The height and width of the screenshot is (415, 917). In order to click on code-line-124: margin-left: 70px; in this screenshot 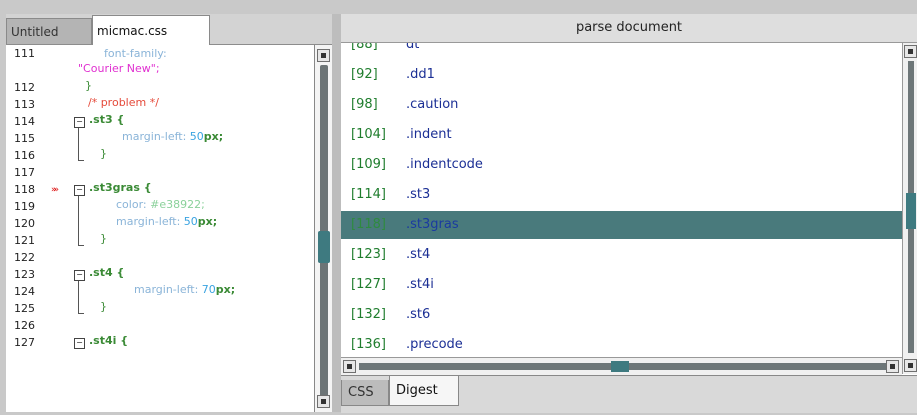, I will do `click(184, 289)`.